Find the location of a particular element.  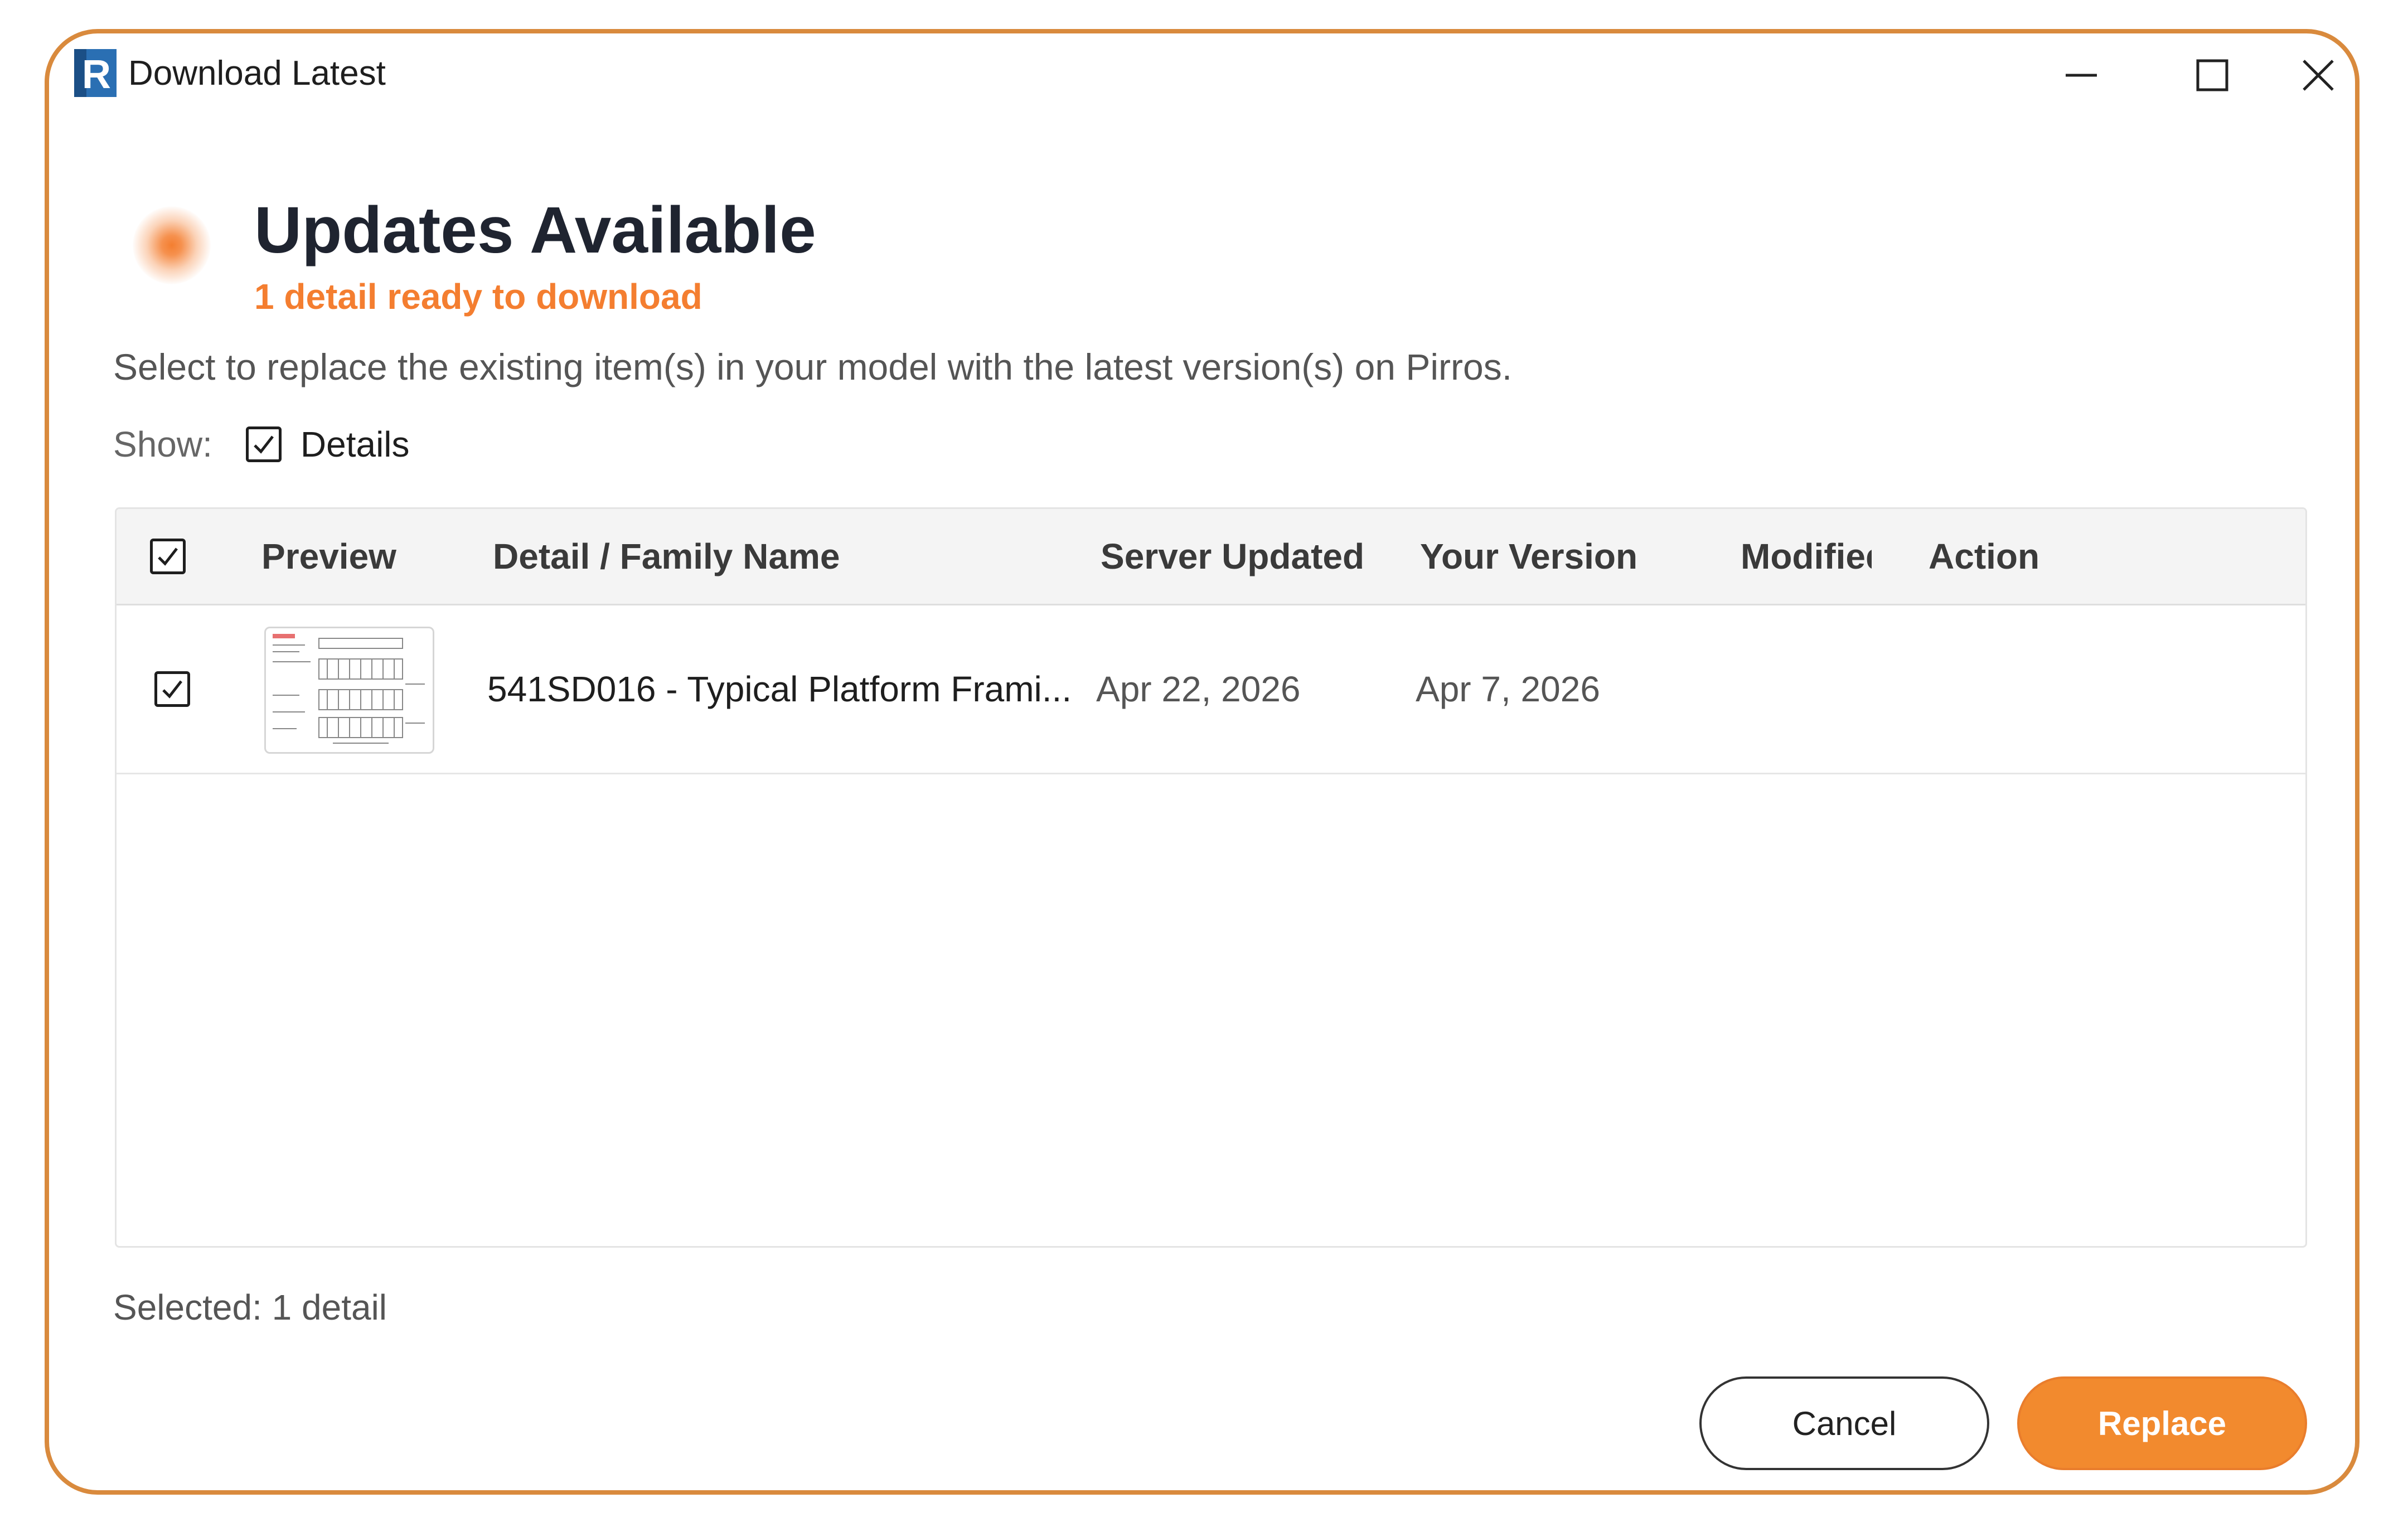

close-button is located at coordinates (2318, 75).